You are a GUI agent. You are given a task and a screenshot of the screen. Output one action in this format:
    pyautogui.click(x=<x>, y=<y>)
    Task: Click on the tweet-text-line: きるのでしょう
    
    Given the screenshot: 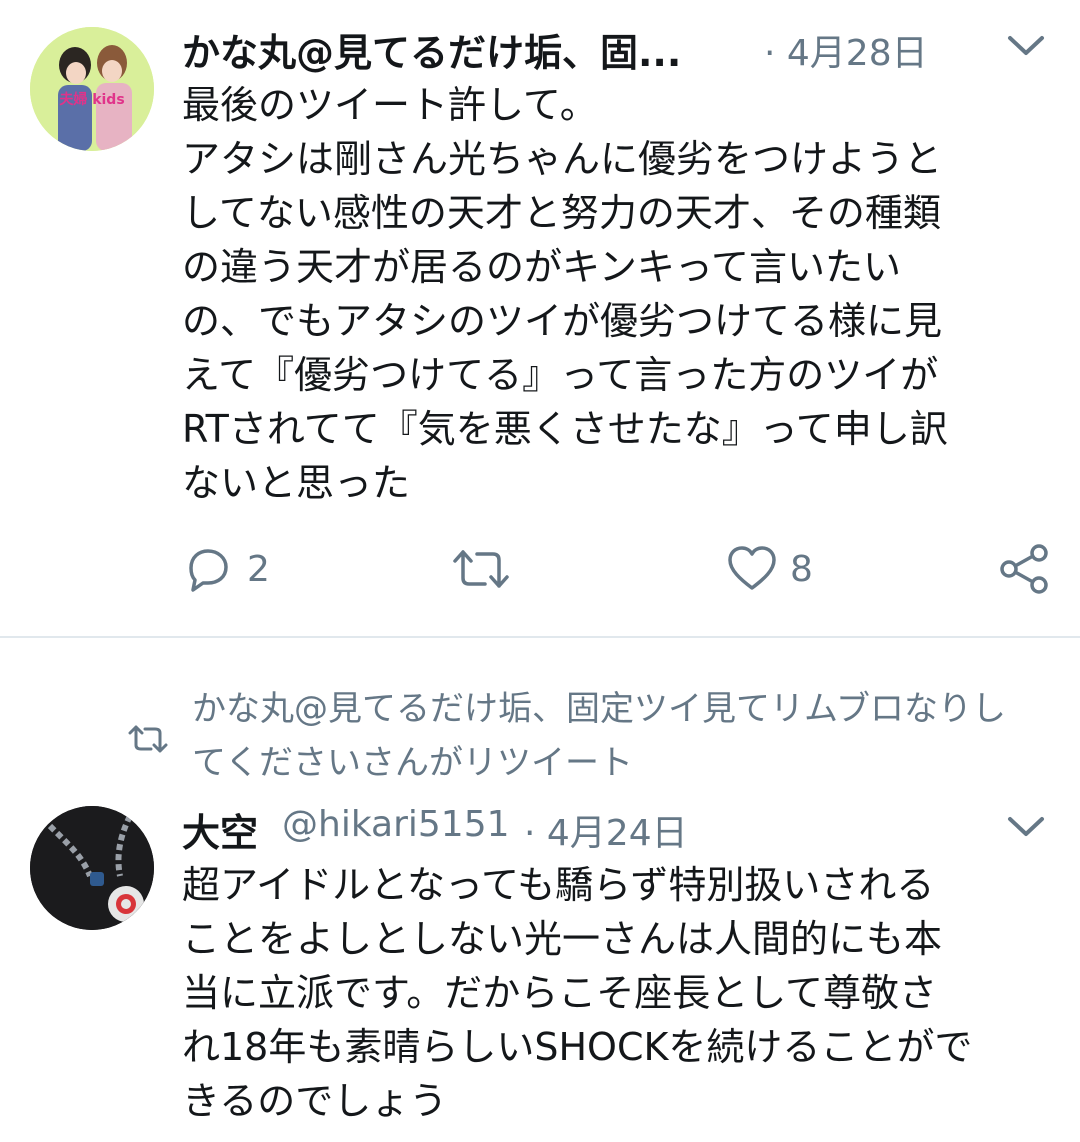 What is the action you would take?
    pyautogui.click(x=315, y=1101)
    